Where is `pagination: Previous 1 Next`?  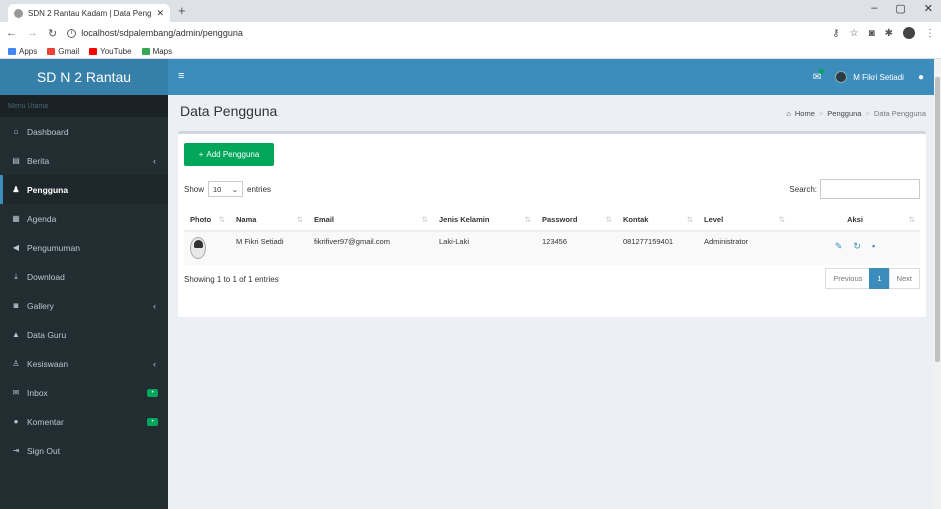 pagination: Previous 1 Next is located at coordinates (872, 278).